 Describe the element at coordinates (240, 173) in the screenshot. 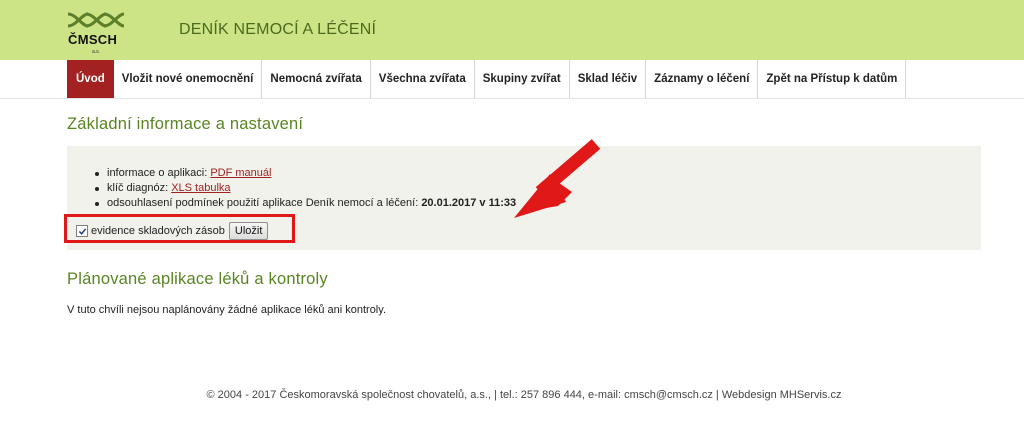

I see `pdf-manual-link: PDF manuál` at that location.